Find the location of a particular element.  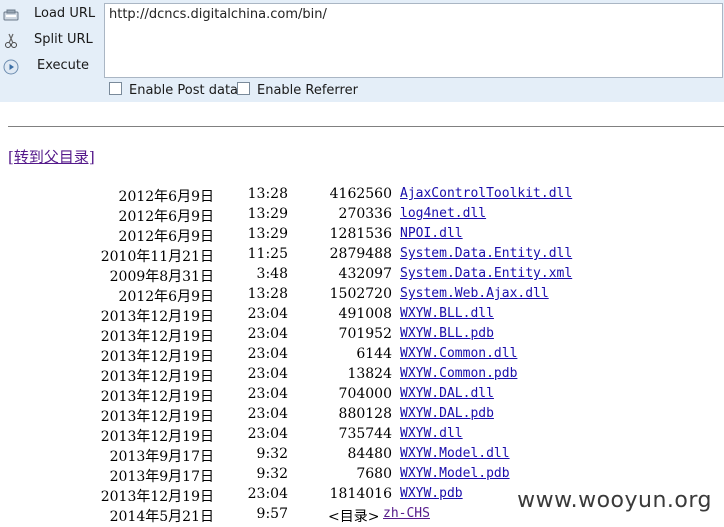

file-entry-row: 2012年6月9日 13:29 270336 log4net.dll is located at coordinates (362, 216).